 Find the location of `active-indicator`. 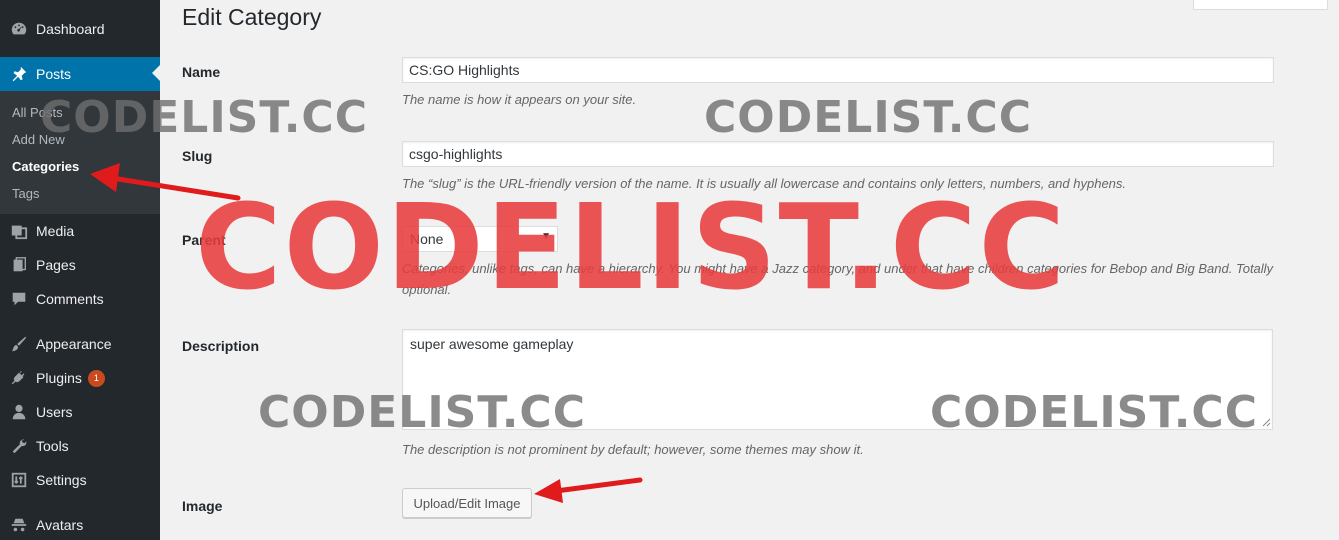

active-indicator is located at coordinates (156, 73).